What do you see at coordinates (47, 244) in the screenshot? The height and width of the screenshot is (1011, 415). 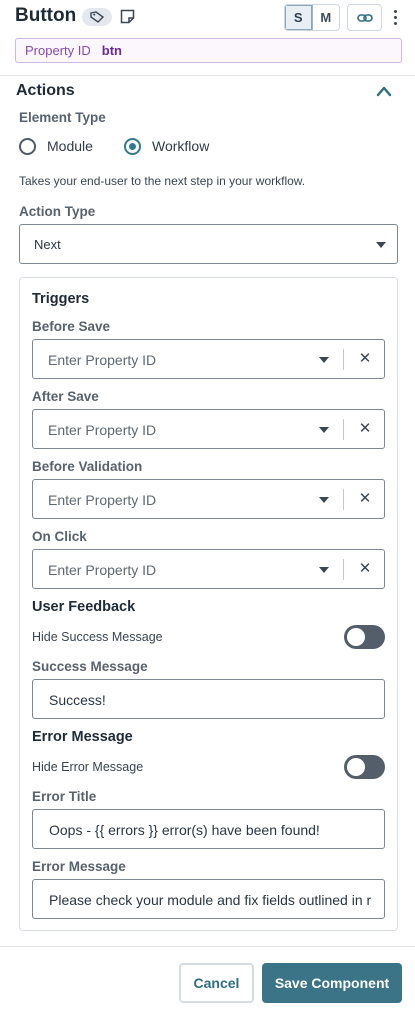 I see `action-type-value: Next` at bounding box center [47, 244].